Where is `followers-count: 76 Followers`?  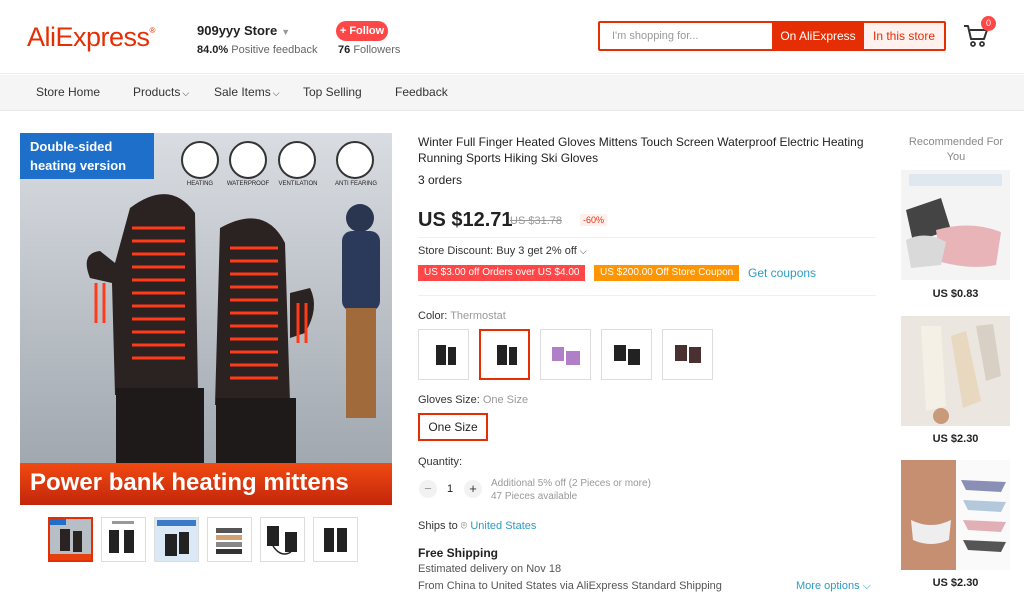
followers-count: 76 Followers is located at coordinates (369, 50).